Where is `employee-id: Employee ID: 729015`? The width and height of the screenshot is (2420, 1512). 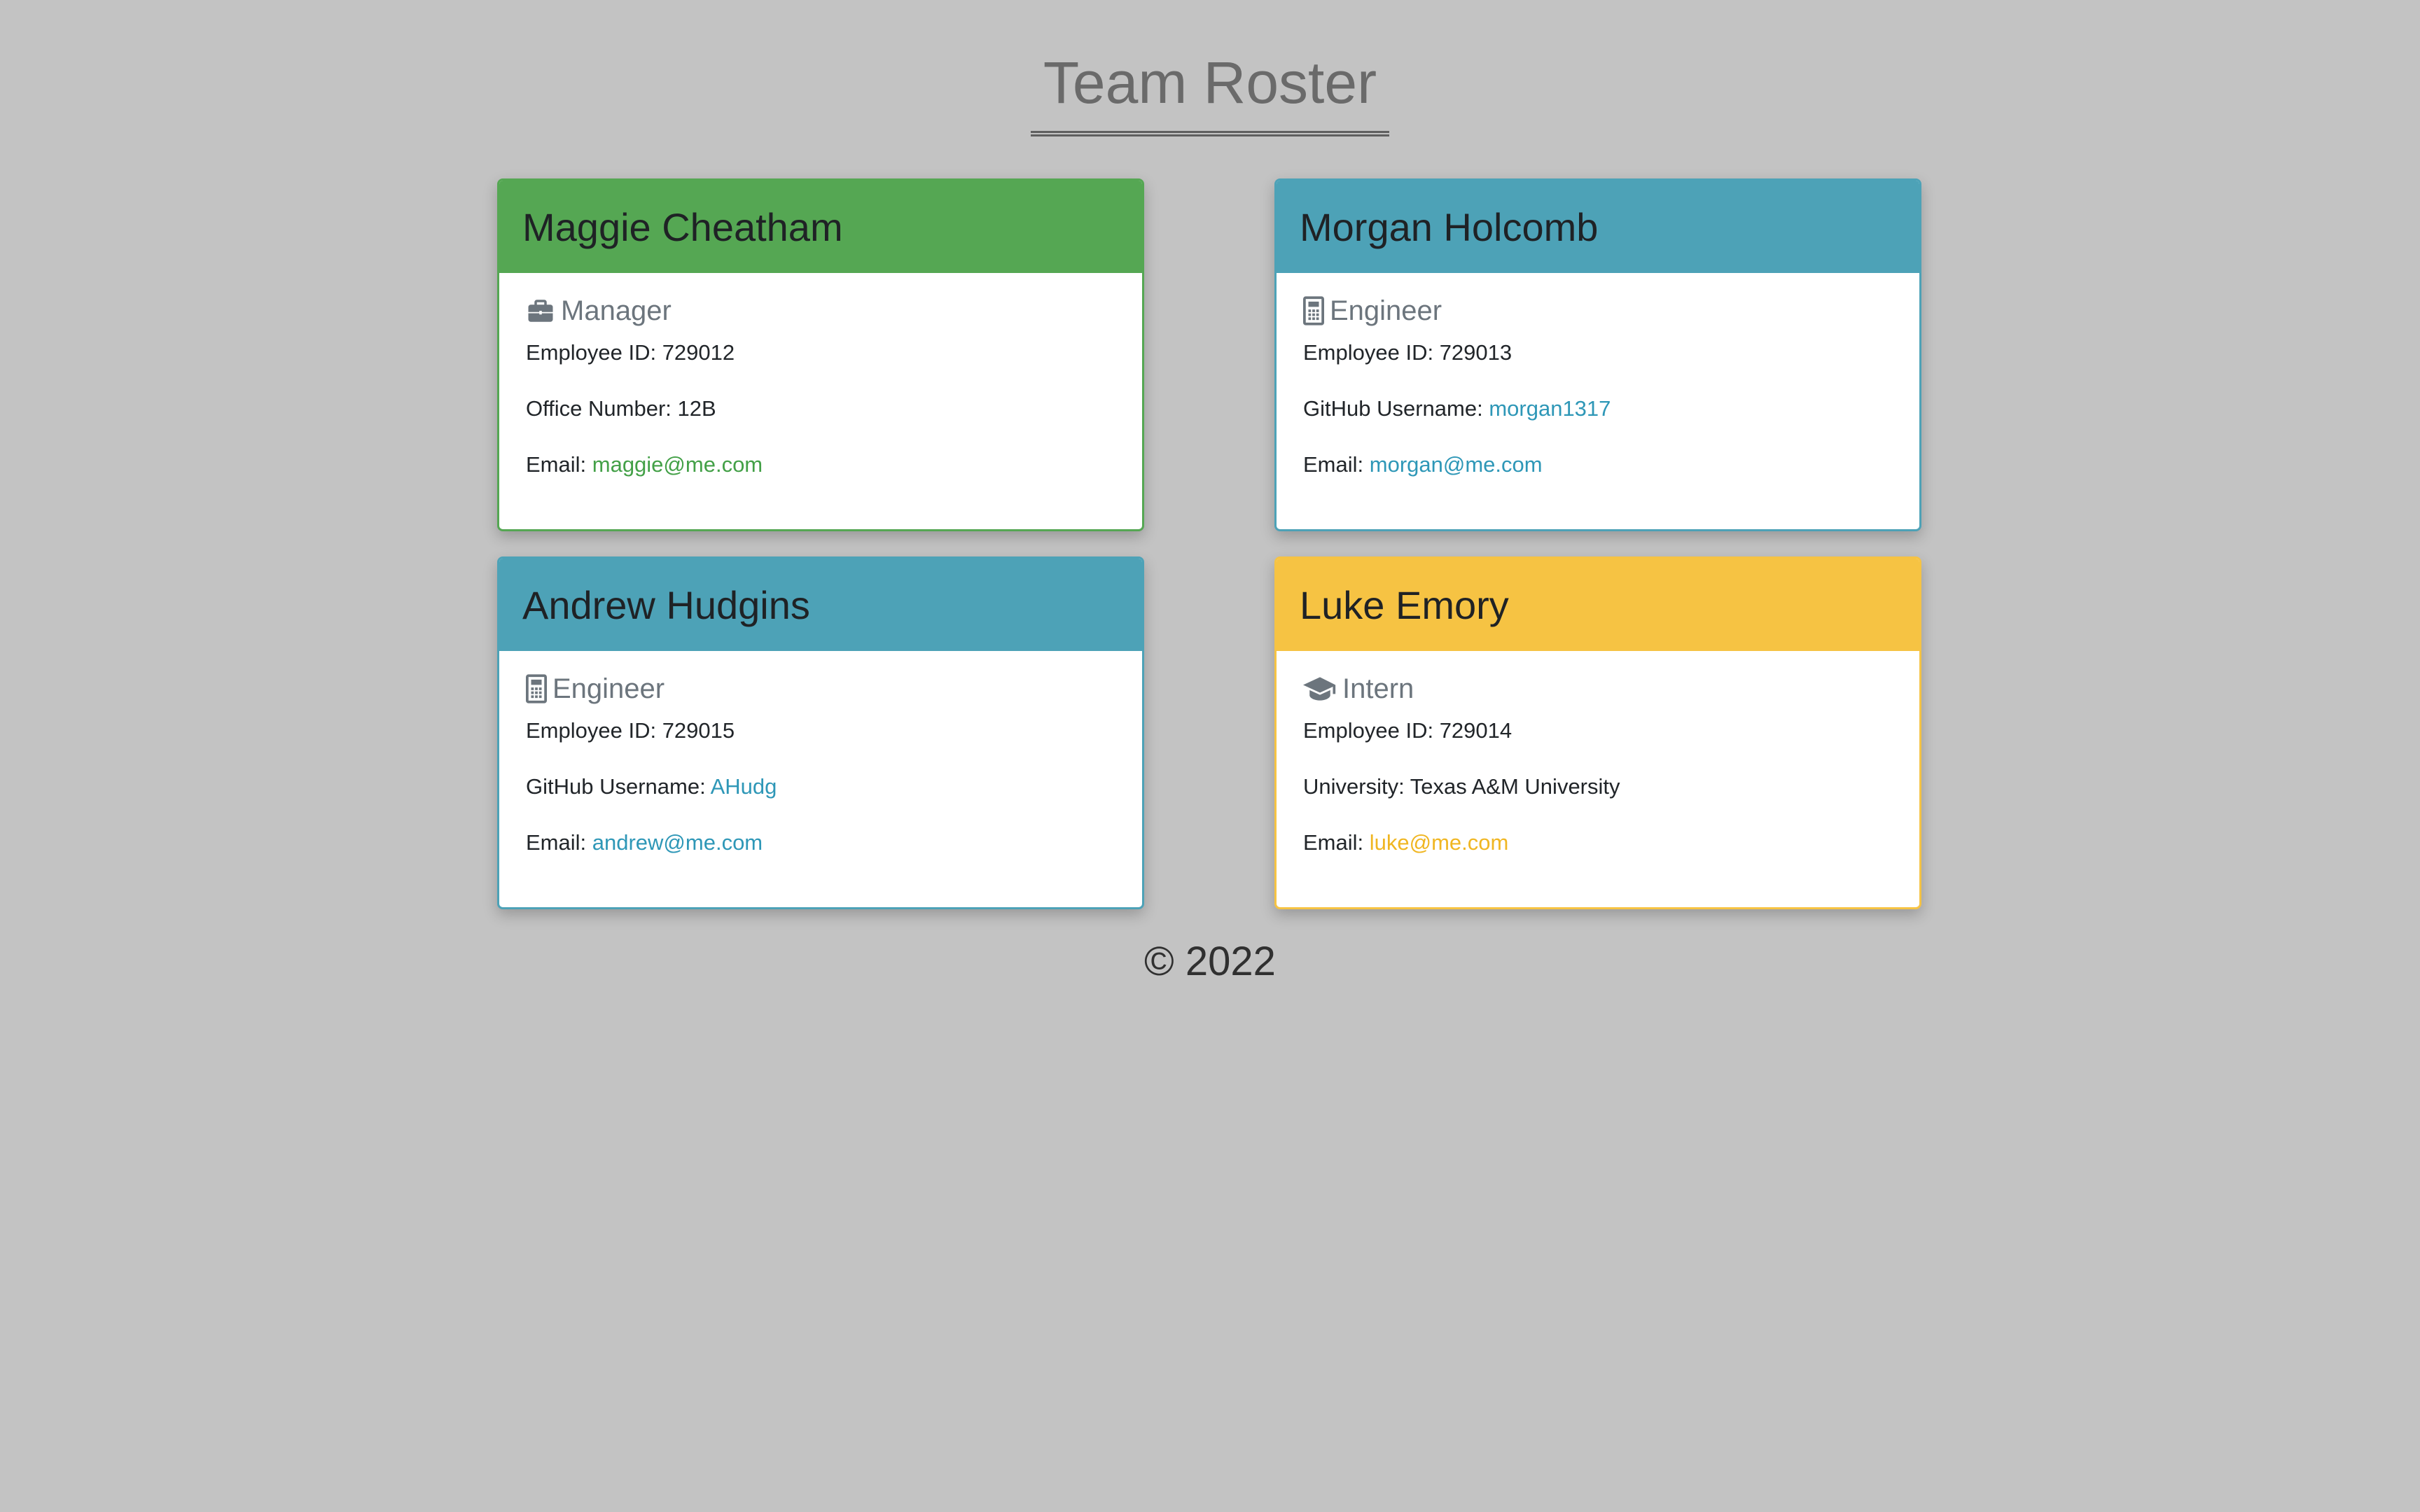
employee-id: Employee ID: 729015 is located at coordinates (630, 730).